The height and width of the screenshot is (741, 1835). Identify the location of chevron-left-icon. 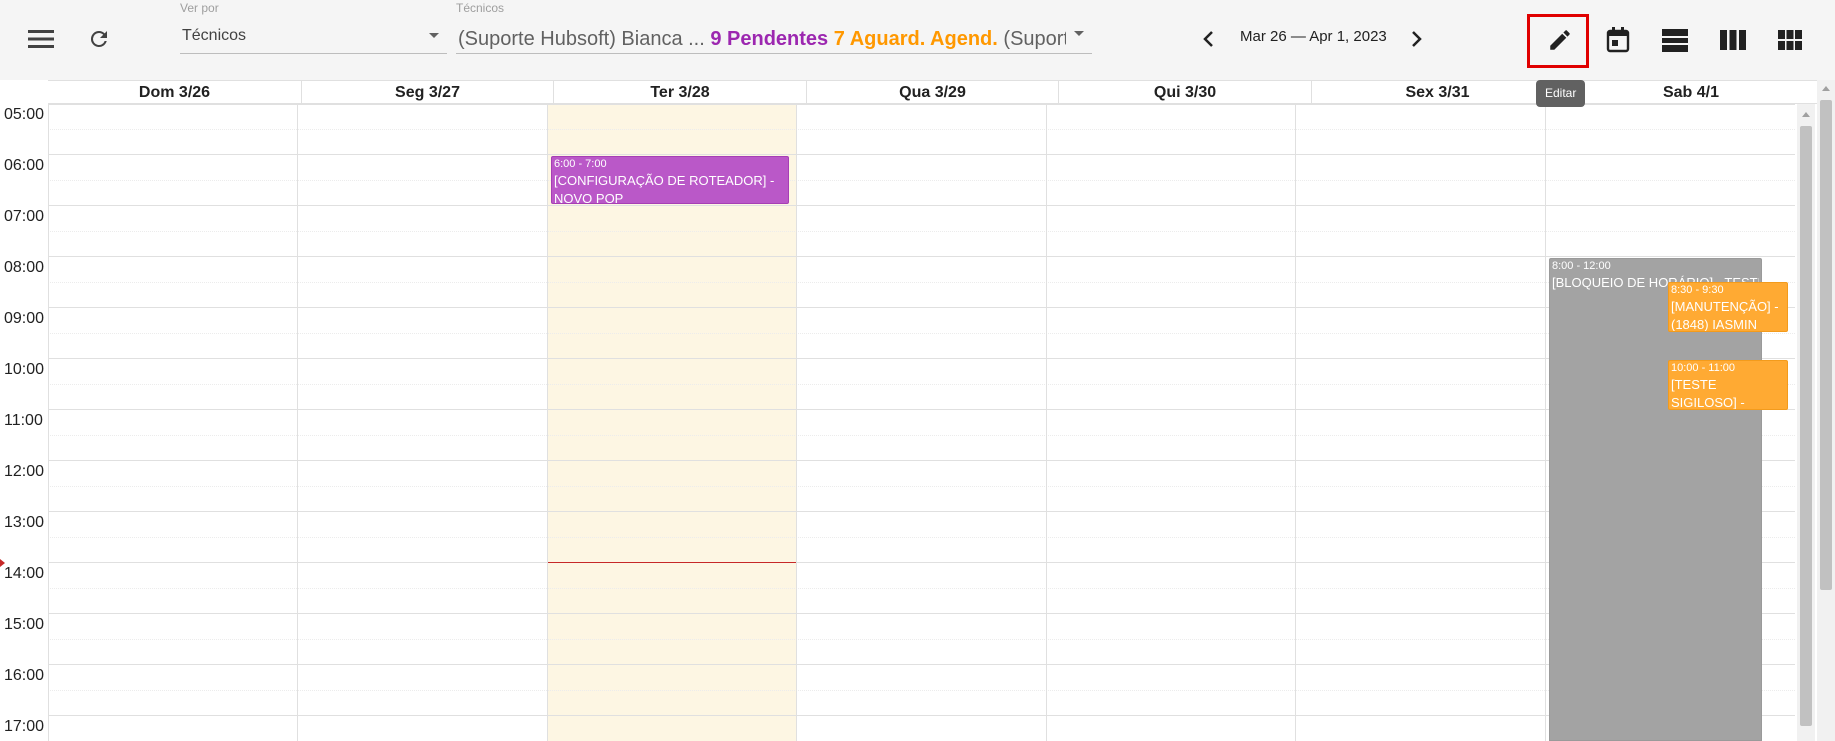
(1208, 39).